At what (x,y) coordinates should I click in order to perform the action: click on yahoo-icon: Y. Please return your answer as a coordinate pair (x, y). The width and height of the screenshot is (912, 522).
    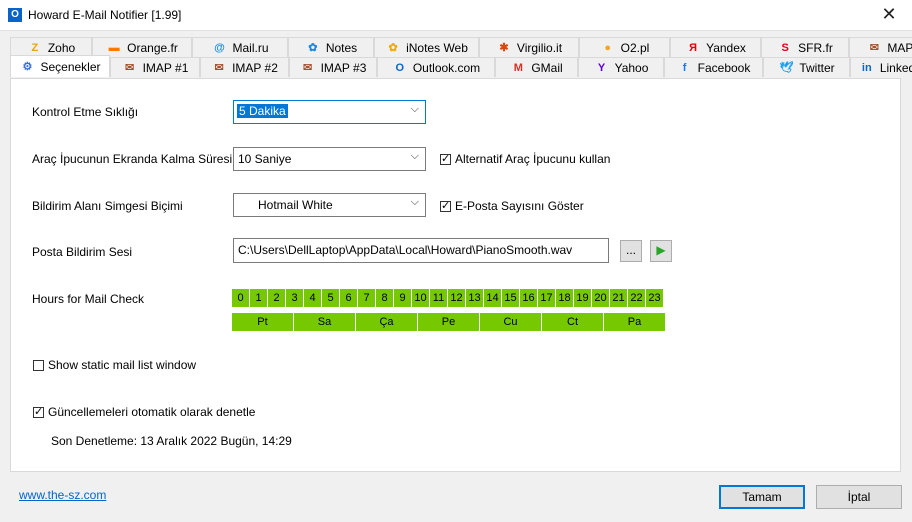
    Looking at the image, I should click on (601, 67).